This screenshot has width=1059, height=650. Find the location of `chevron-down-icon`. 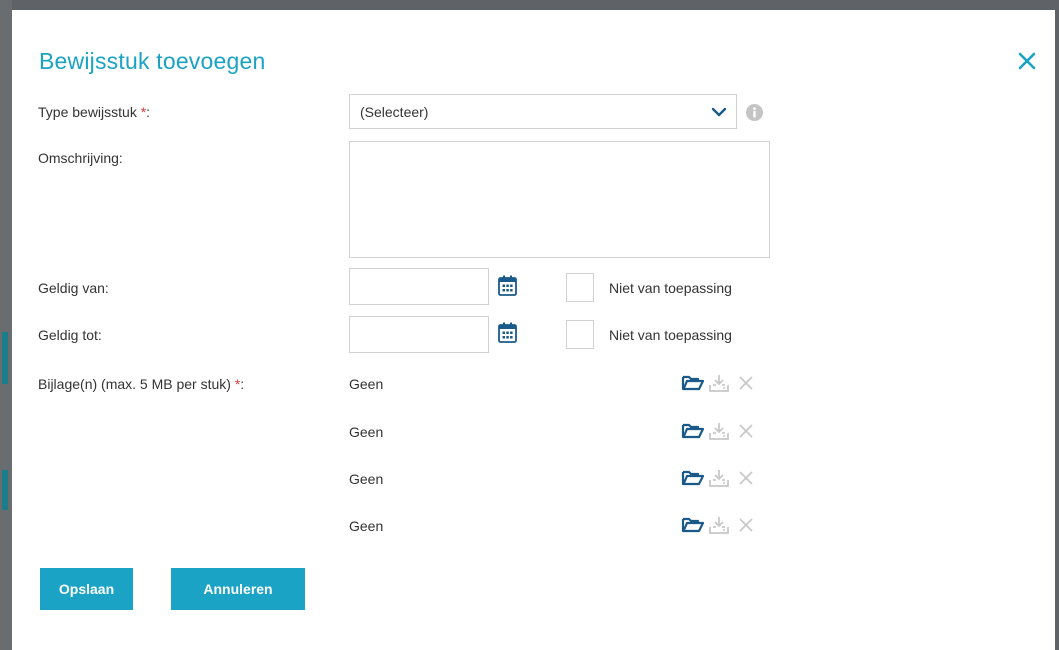

chevron-down-icon is located at coordinates (719, 112).